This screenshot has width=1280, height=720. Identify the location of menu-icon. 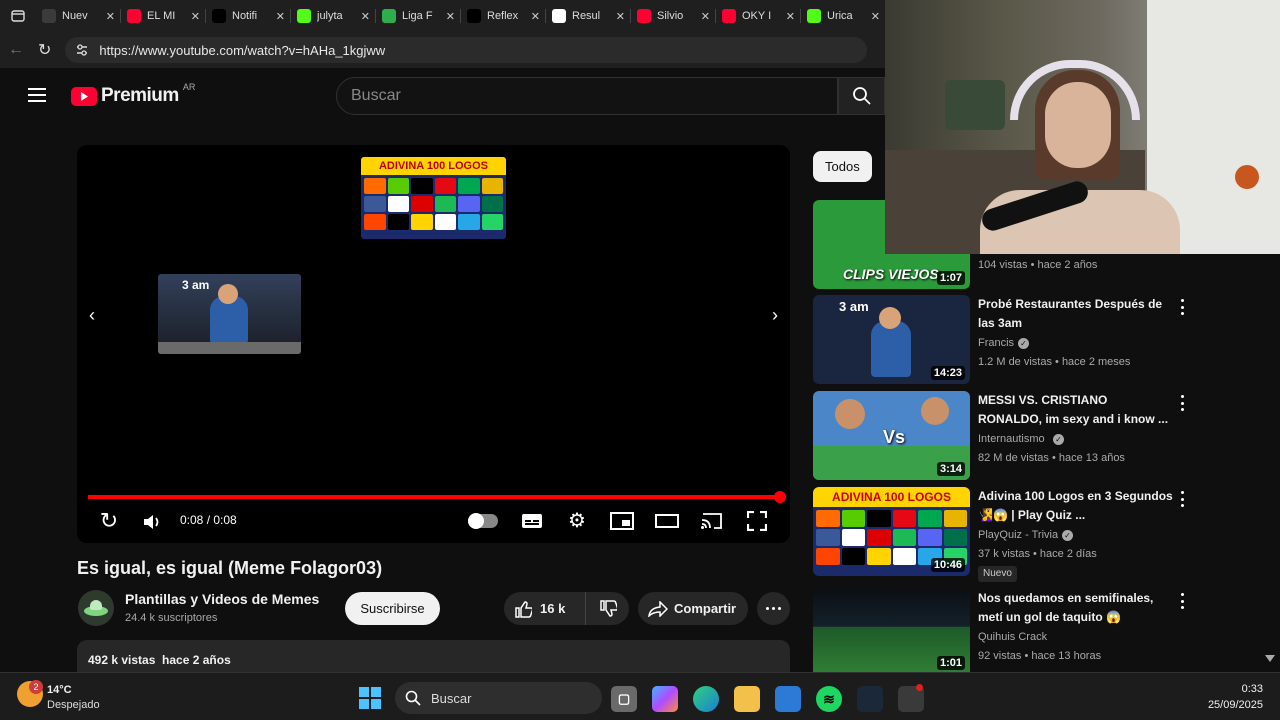
(37, 95).